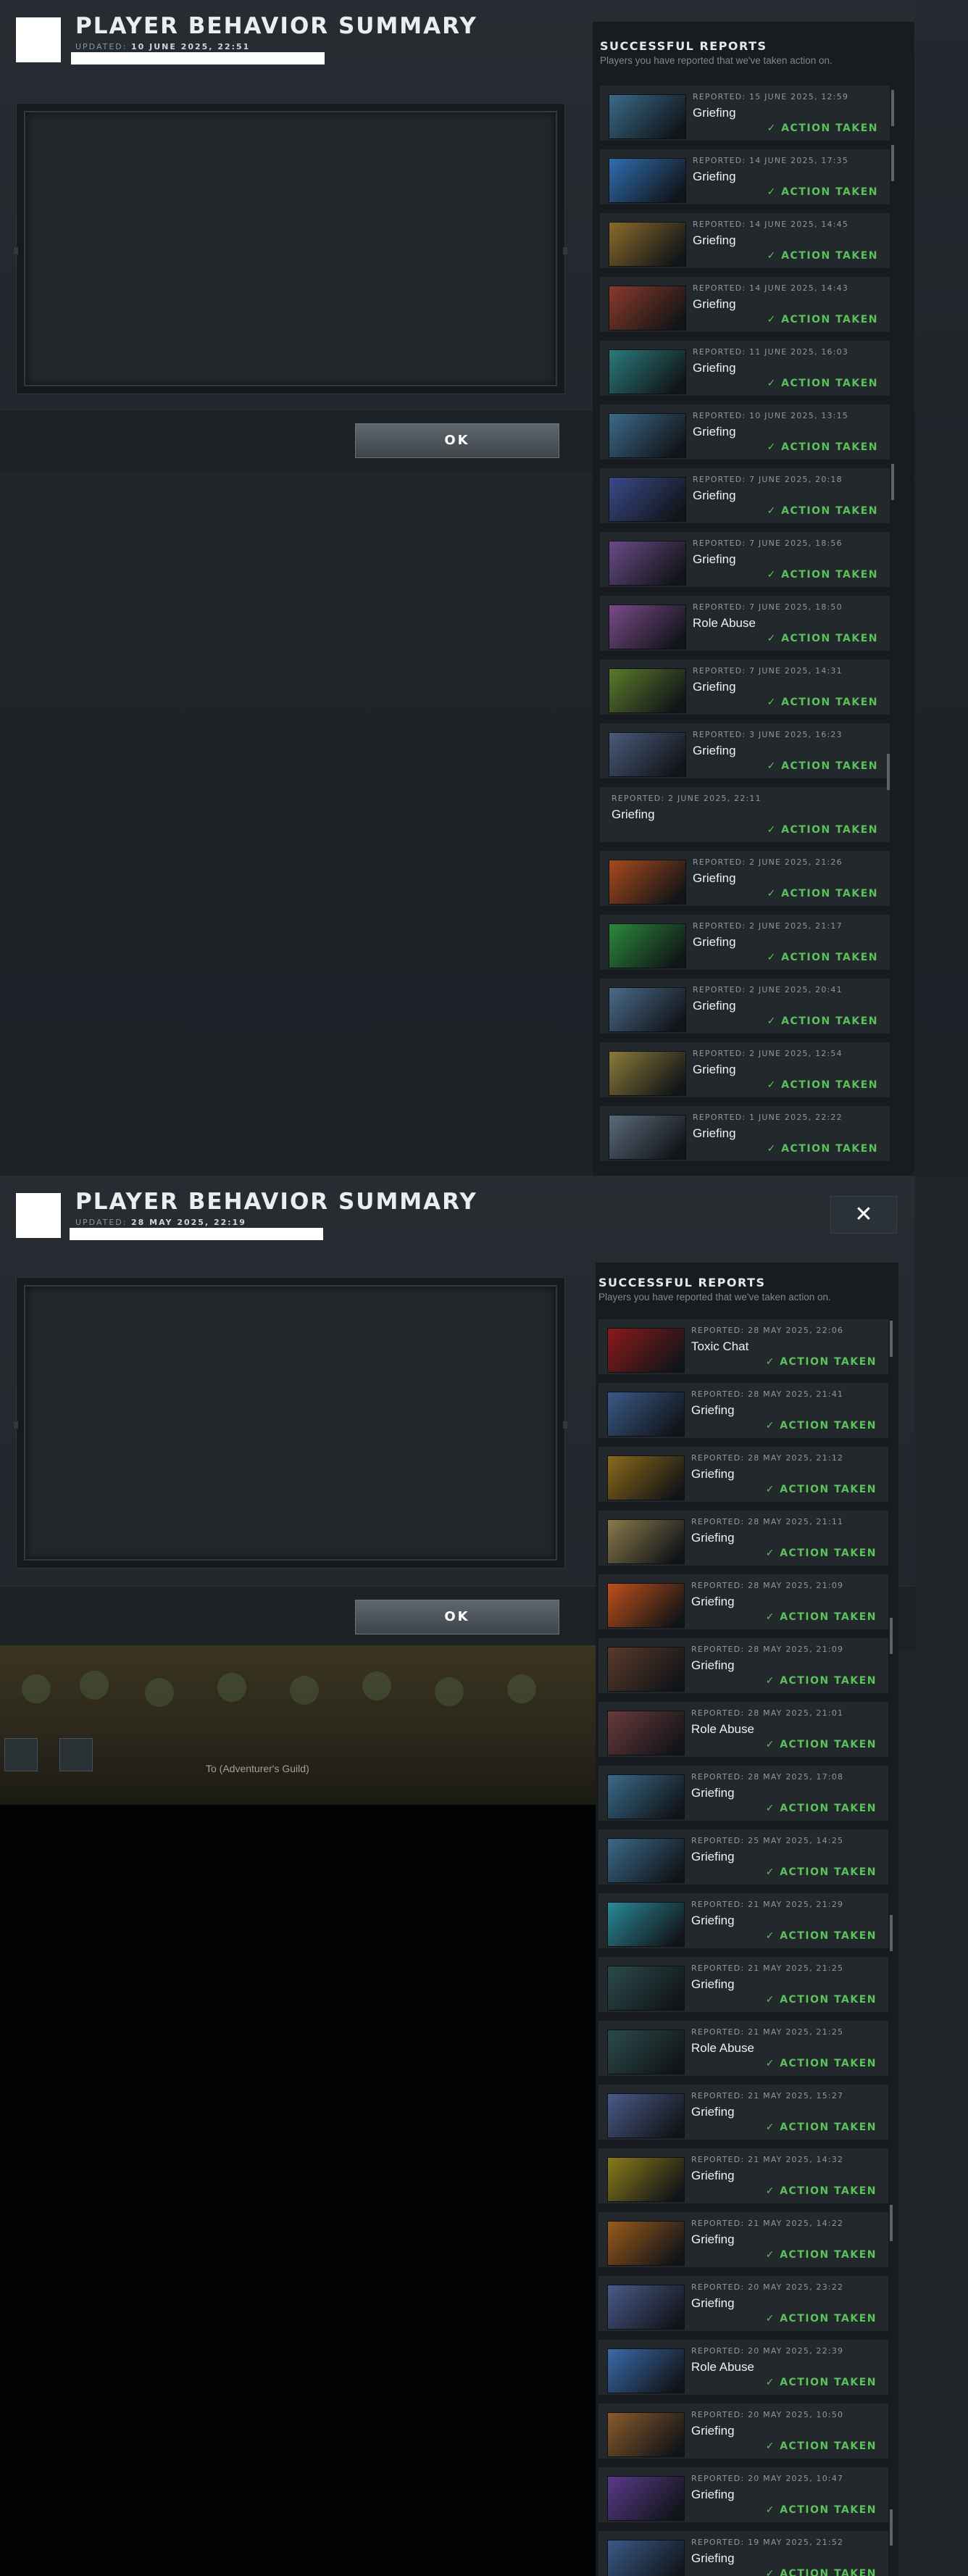 Image resolution: width=968 pixels, height=2576 pixels. I want to click on close-button: ✕, so click(863, 1215).